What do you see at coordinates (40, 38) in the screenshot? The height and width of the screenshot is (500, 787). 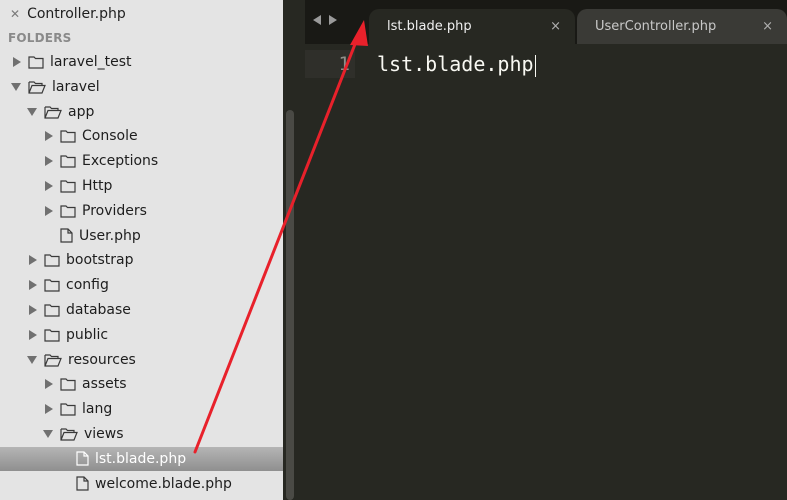 I see `folders-header: FOLDERS` at bounding box center [40, 38].